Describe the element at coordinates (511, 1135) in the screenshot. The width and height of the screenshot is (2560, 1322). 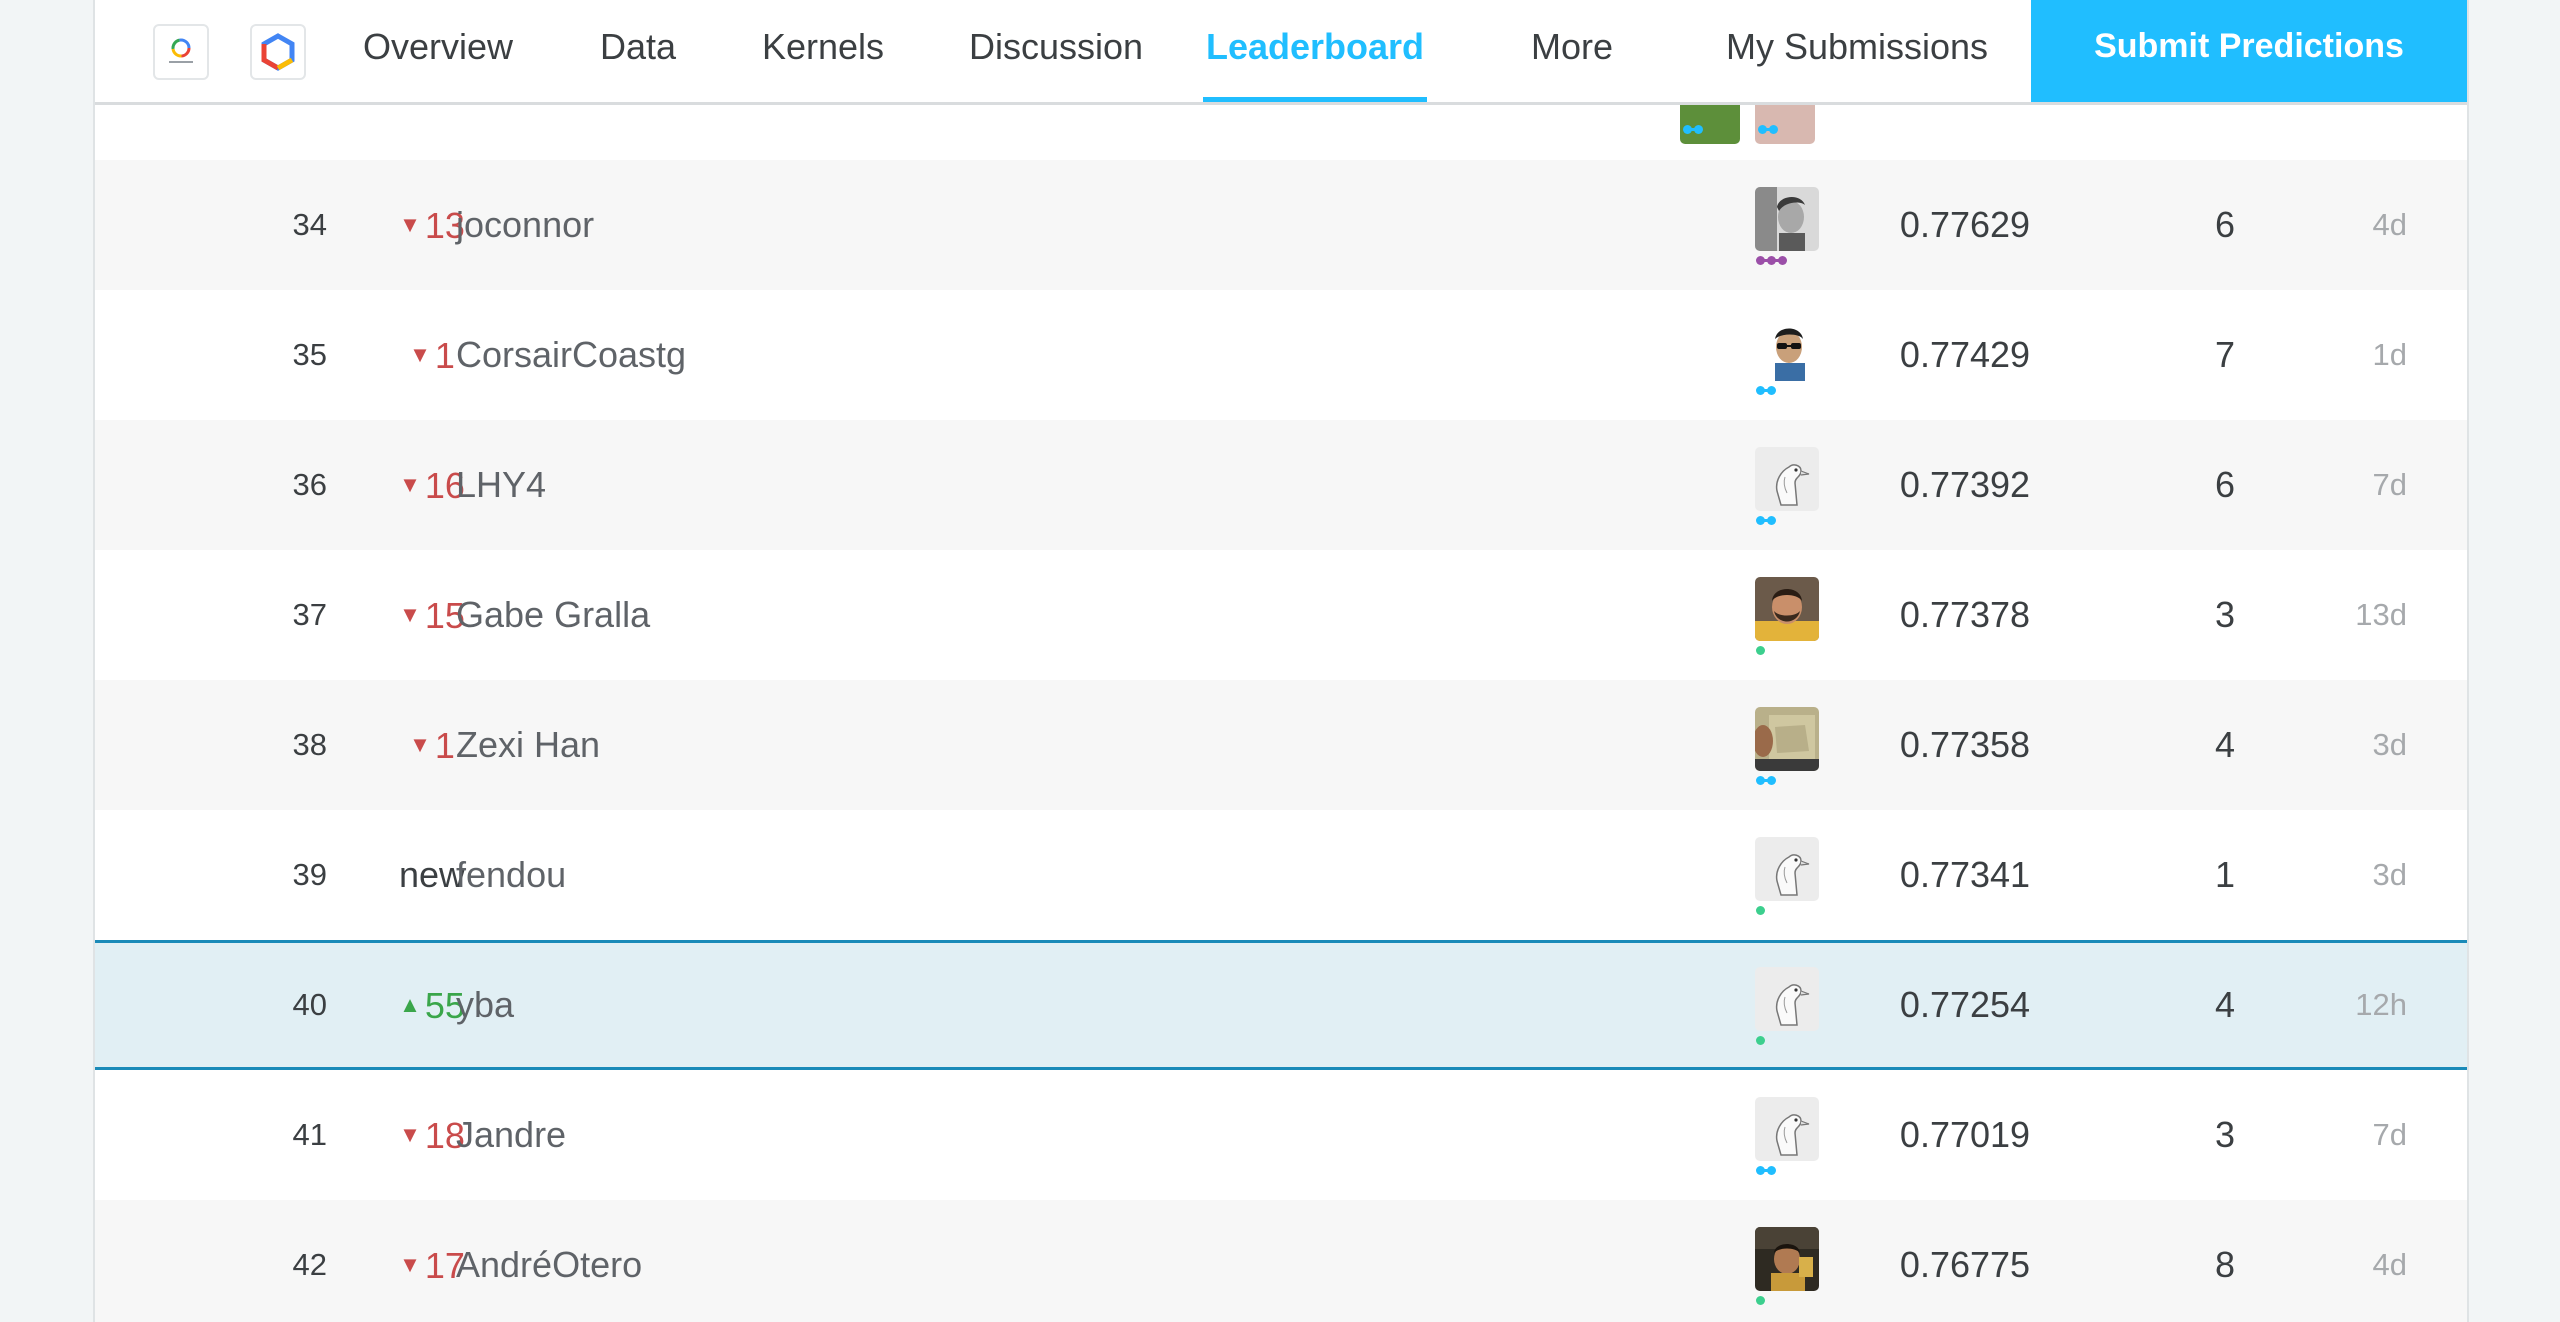
I see `team-name-link: Jandre` at that location.